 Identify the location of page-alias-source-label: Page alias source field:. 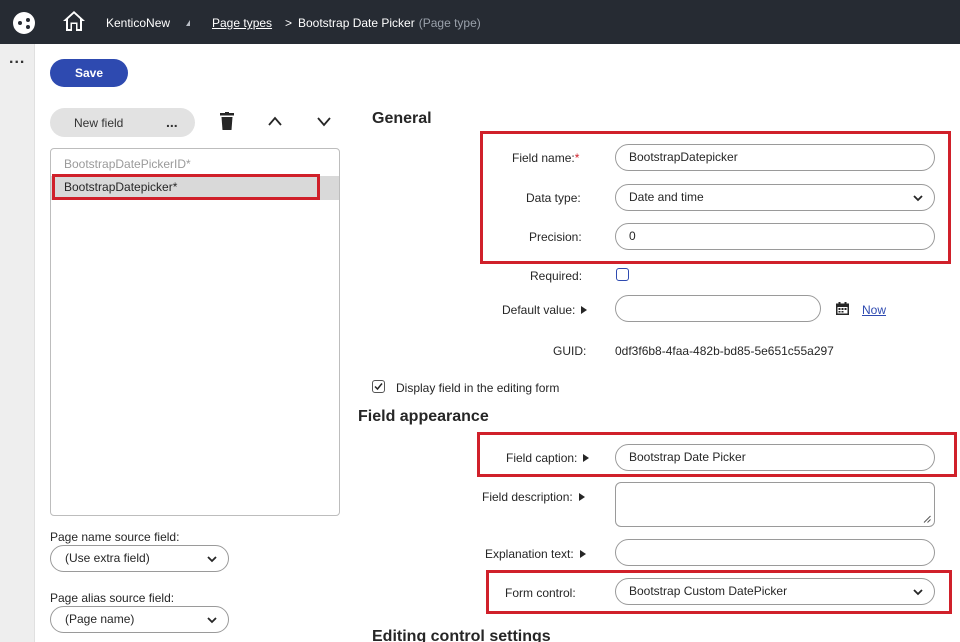
(112, 598).